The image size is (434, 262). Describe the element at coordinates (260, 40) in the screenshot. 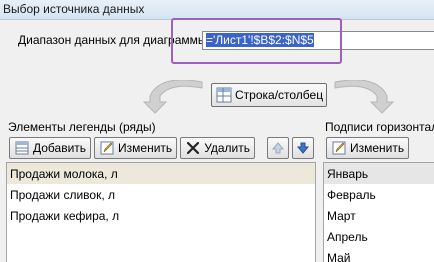

I see `range-value: ='Лист1'!$B$2:$N$5` at that location.